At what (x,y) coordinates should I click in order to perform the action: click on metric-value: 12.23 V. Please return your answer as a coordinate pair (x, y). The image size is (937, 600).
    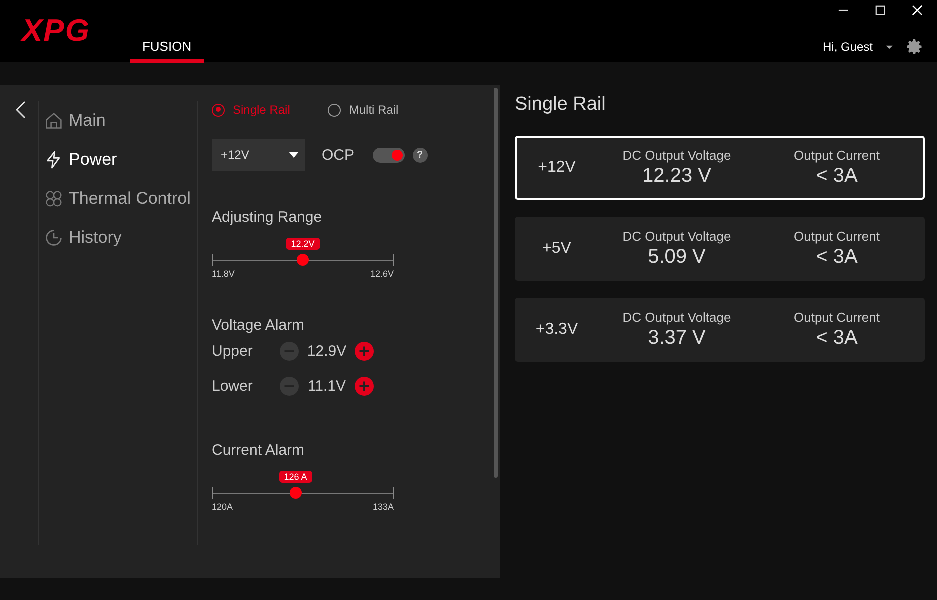
    Looking at the image, I should click on (677, 176).